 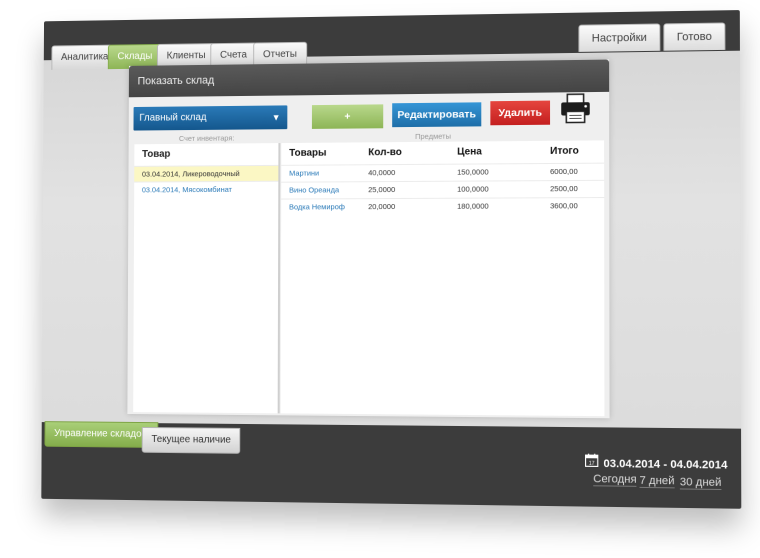 What do you see at coordinates (592, 464) in the screenshot?
I see `svg-text: 17` at bounding box center [592, 464].